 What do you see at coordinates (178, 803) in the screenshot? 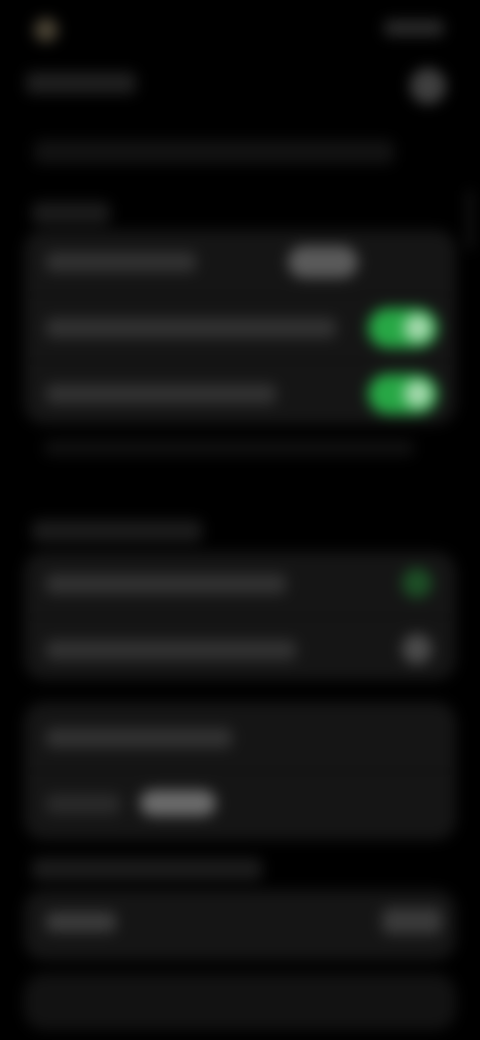
I see `value-chip` at bounding box center [178, 803].